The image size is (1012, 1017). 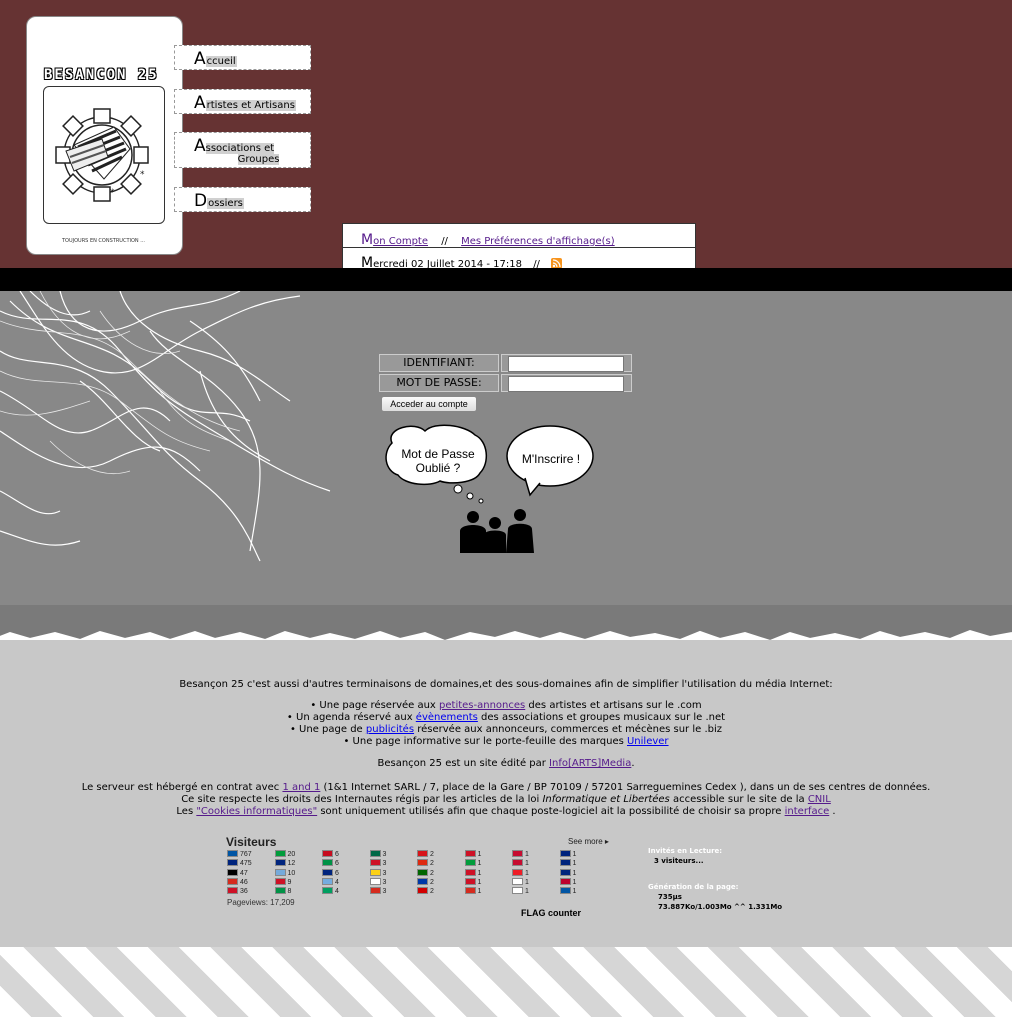 What do you see at coordinates (242, 57) in the screenshot?
I see `nav-accueil: A ccueil` at bounding box center [242, 57].